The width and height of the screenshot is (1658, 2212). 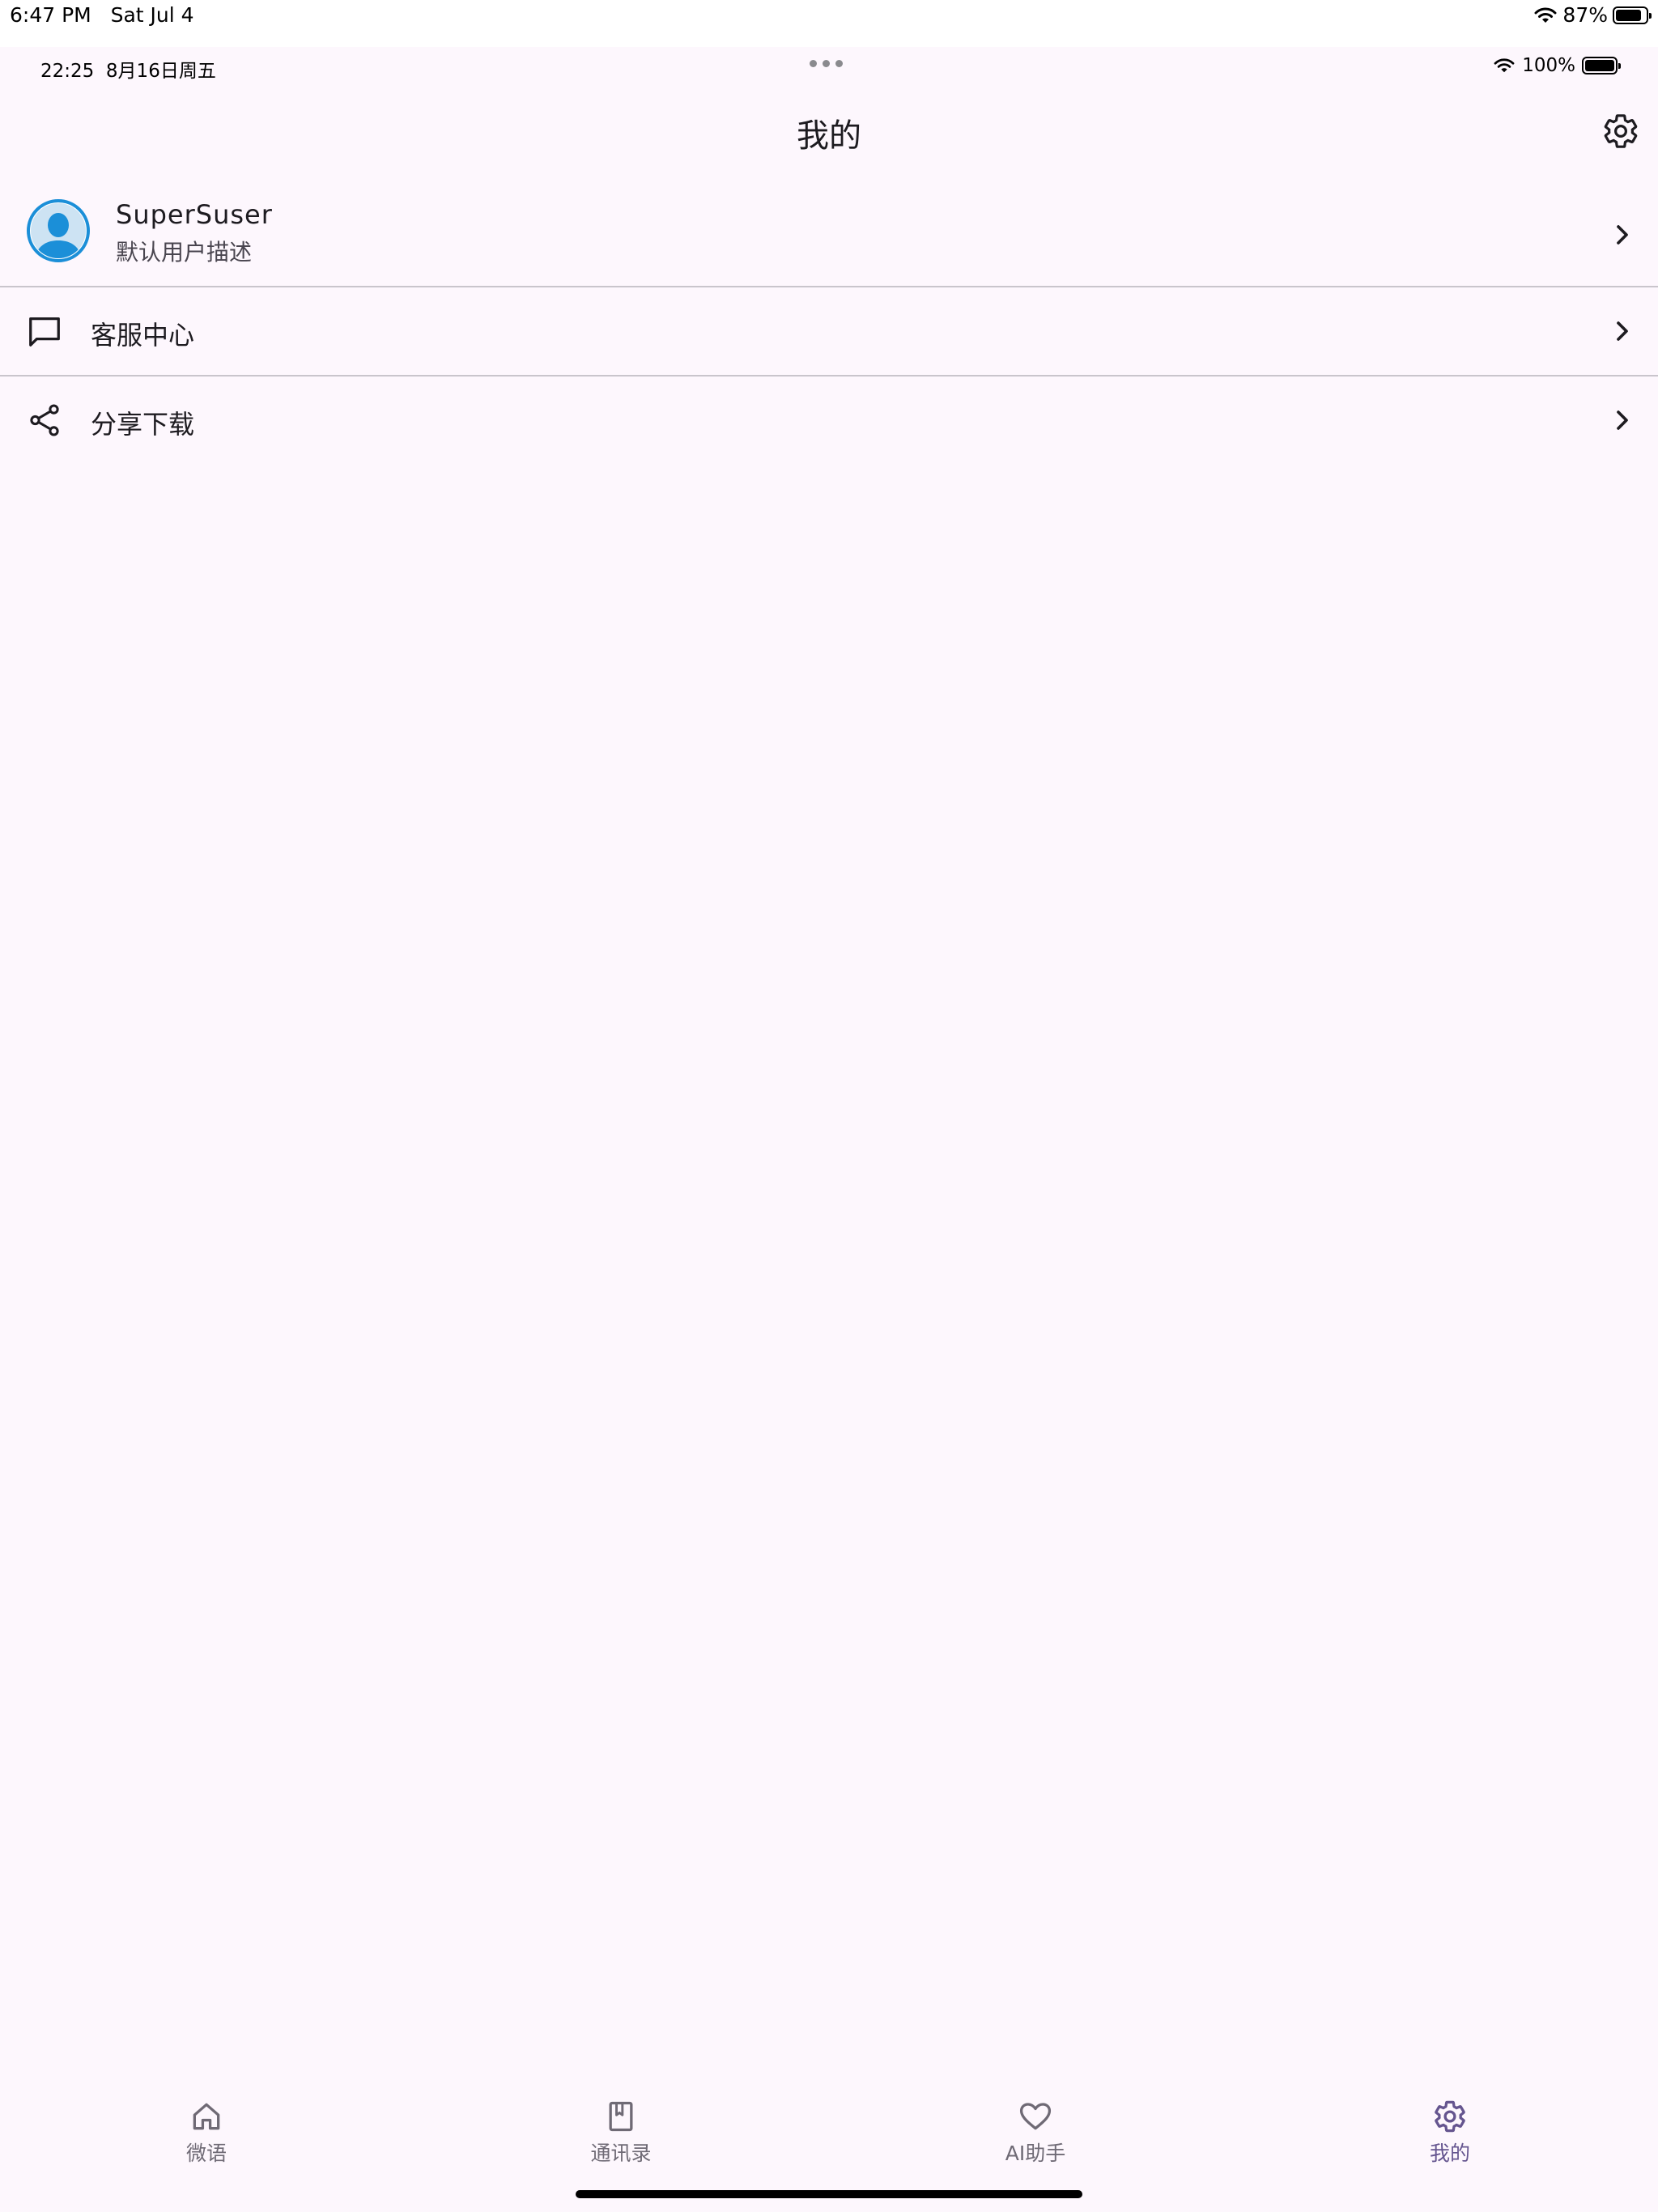 I want to click on menu-item-customer-service: 客服中心, so click(x=829, y=331).